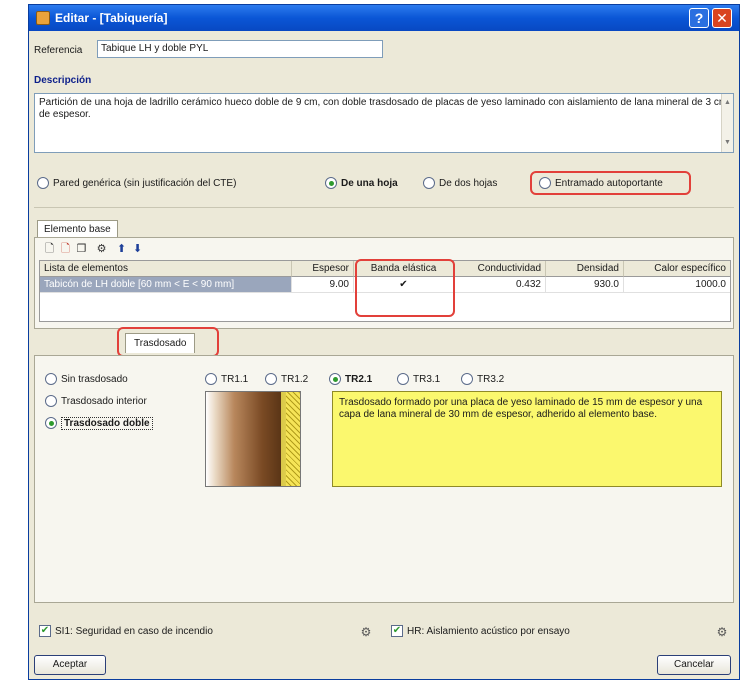 Image resolution: width=745 pixels, height=683 pixels. I want to click on wall-section-preview, so click(253, 439).